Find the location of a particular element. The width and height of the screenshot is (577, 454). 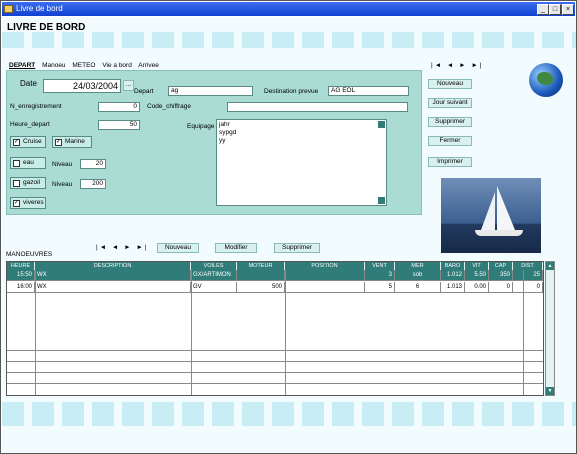

column-header: VIT is located at coordinates (477, 266).